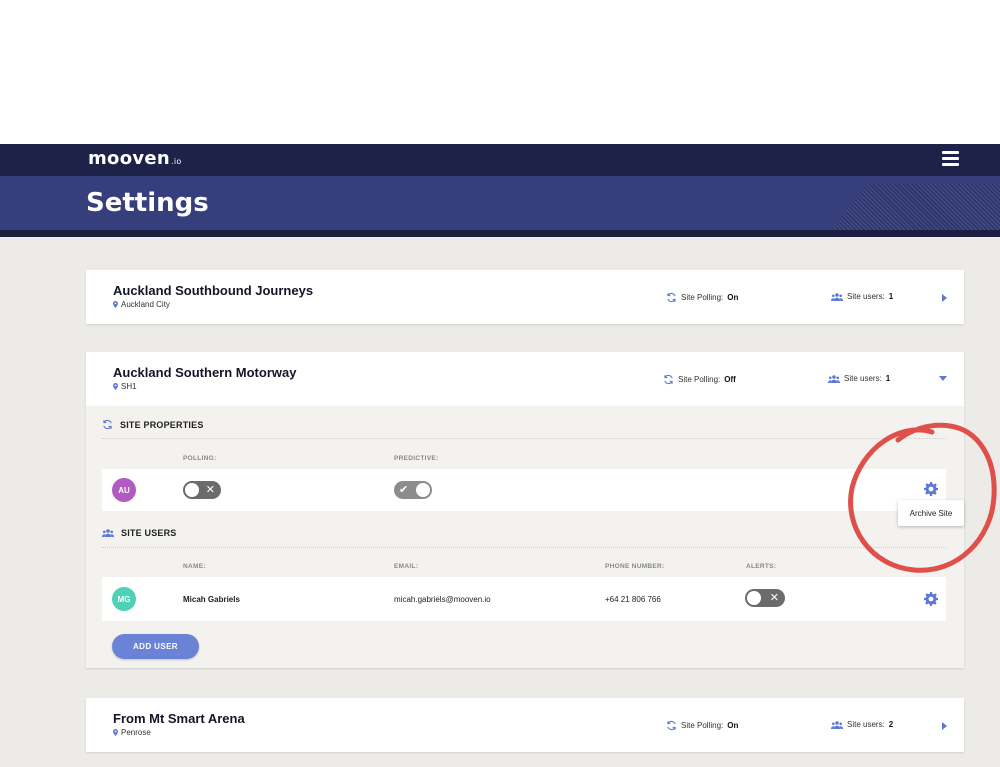 This screenshot has height=767, width=1000. What do you see at coordinates (200, 458) in the screenshot?
I see `polling-column-label: POLLING:` at bounding box center [200, 458].